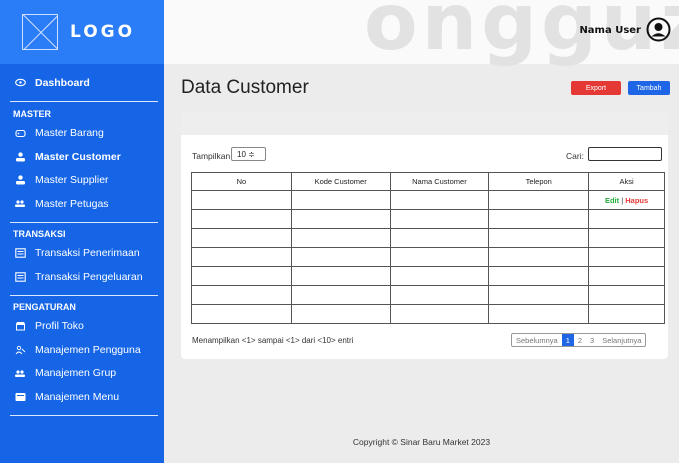 This screenshot has height=463, width=679. Describe the element at coordinates (20, 133) in the screenshot. I see `tag-icon` at that location.